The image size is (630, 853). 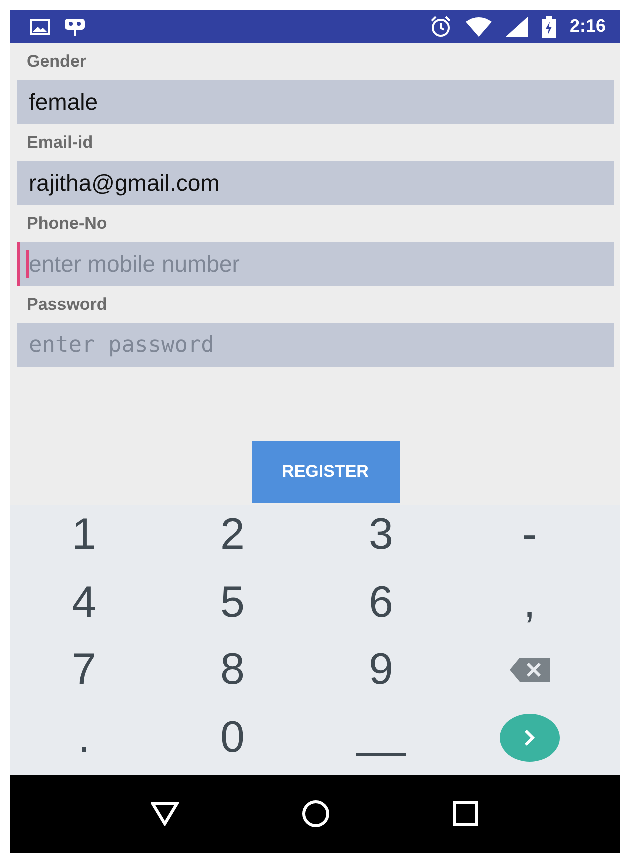 What do you see at coordinates (232, 670) in the screenshot?
I see `keyboard-key: 8` at bounding box center [232, 670].